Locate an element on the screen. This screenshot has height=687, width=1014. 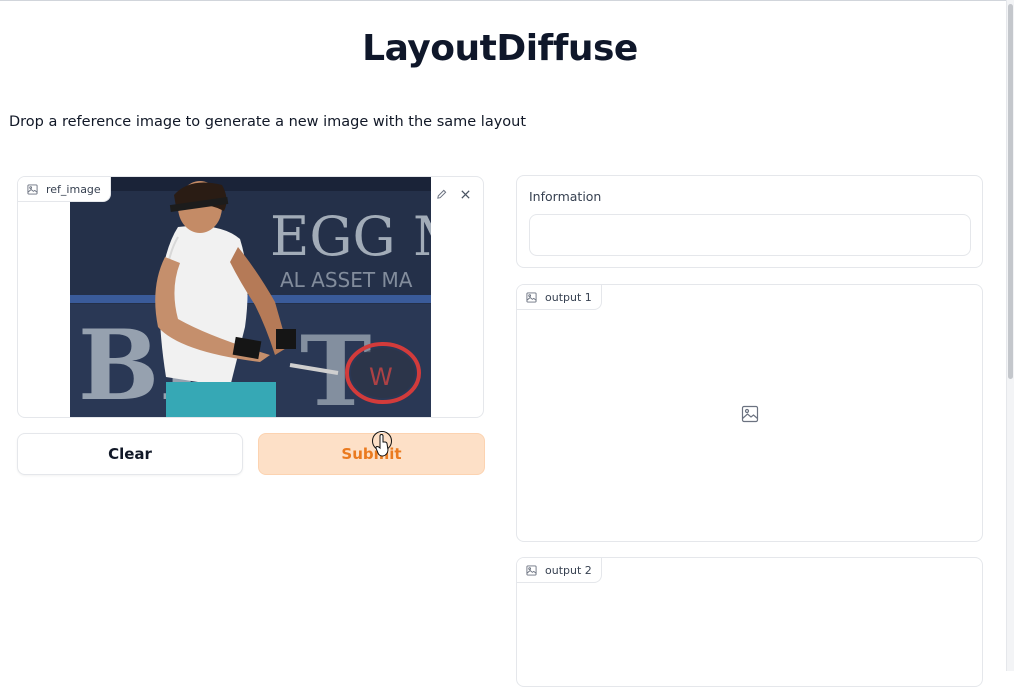
output-2-panel: output 2 is located at coordinates (749, 622).